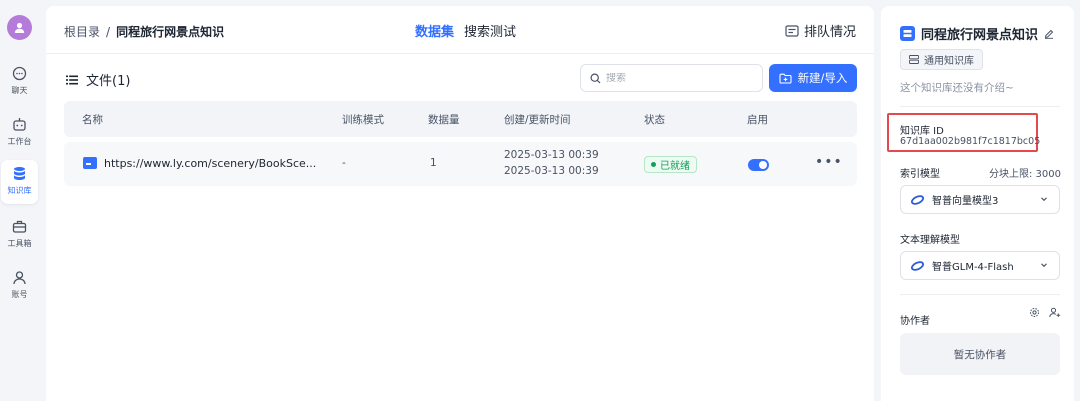  What do you see at coordinates (914, 59) in the screenshot?
I see `server-icon` at bounding box center [914, 59].